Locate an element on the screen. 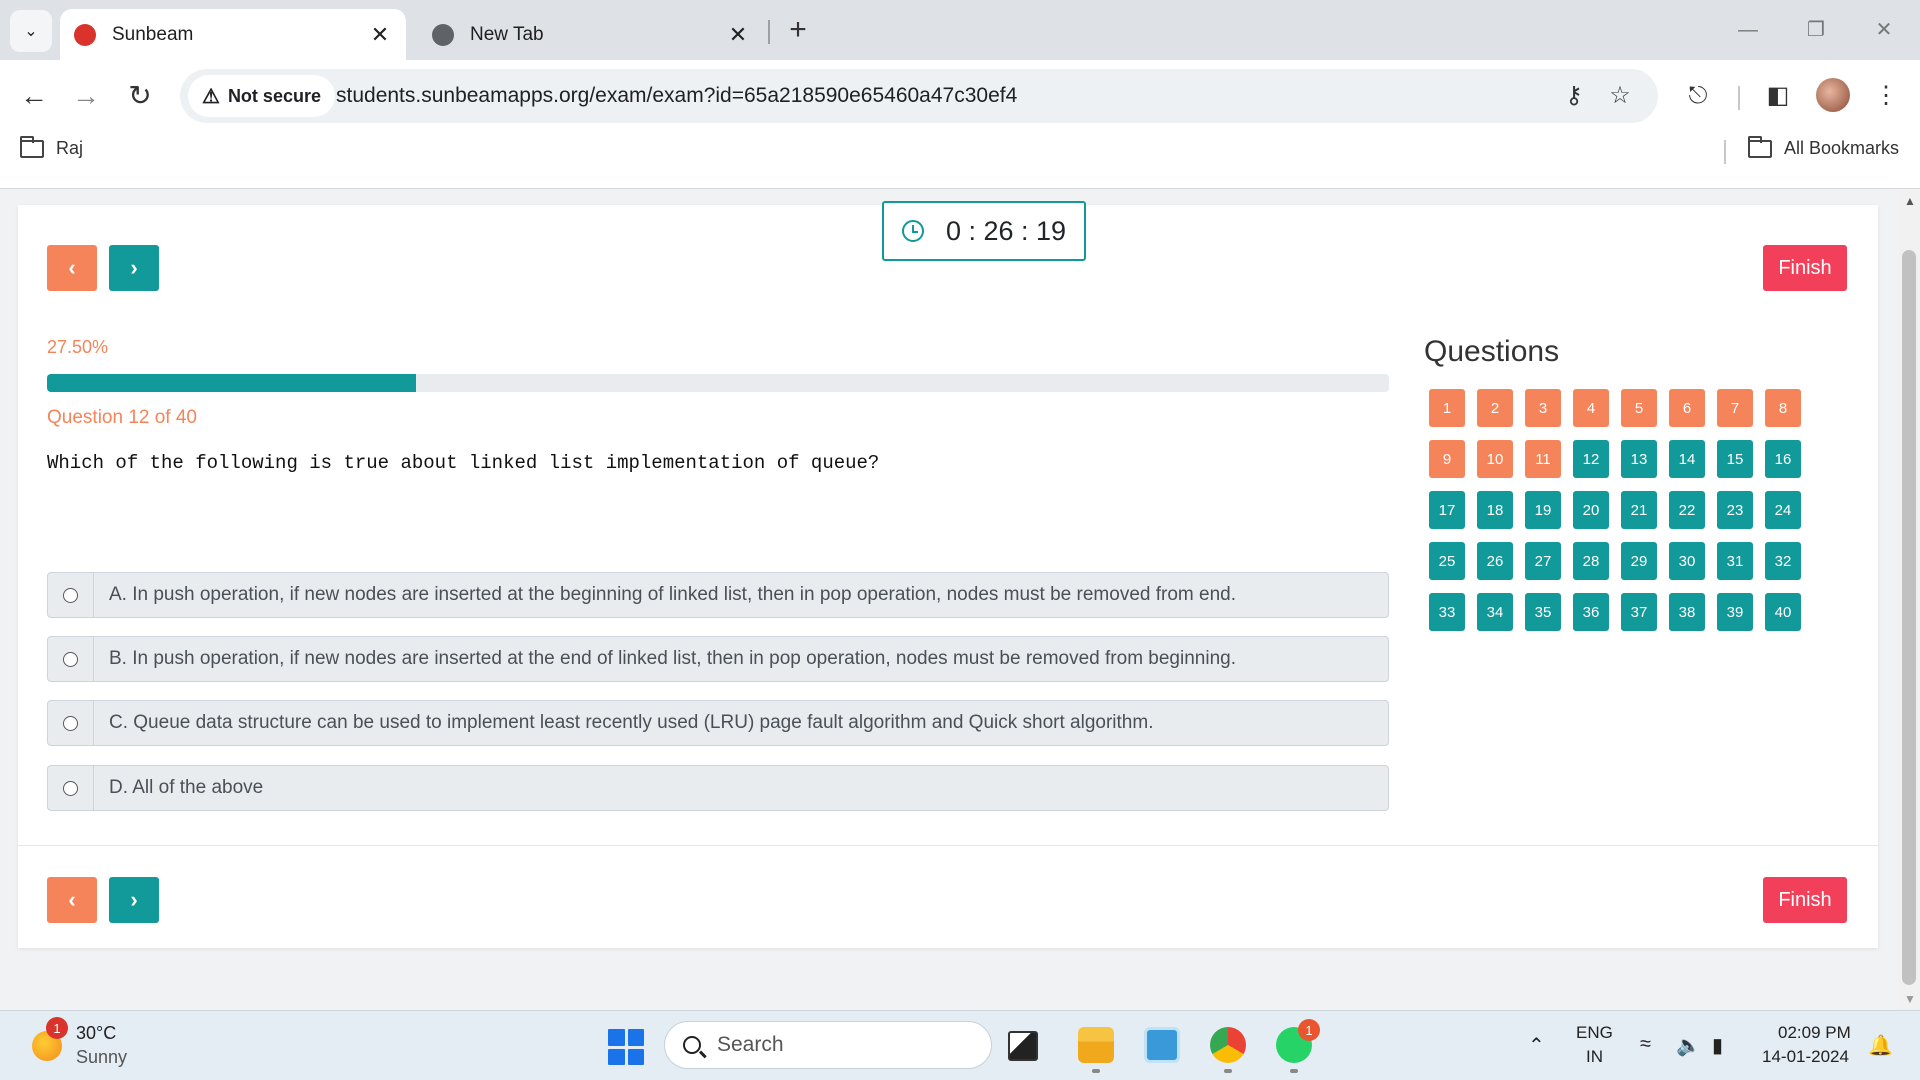 The width and height of the screenshot is (1920, 1080). question-nav-button: 34 is located at coordinates (1495, 612).